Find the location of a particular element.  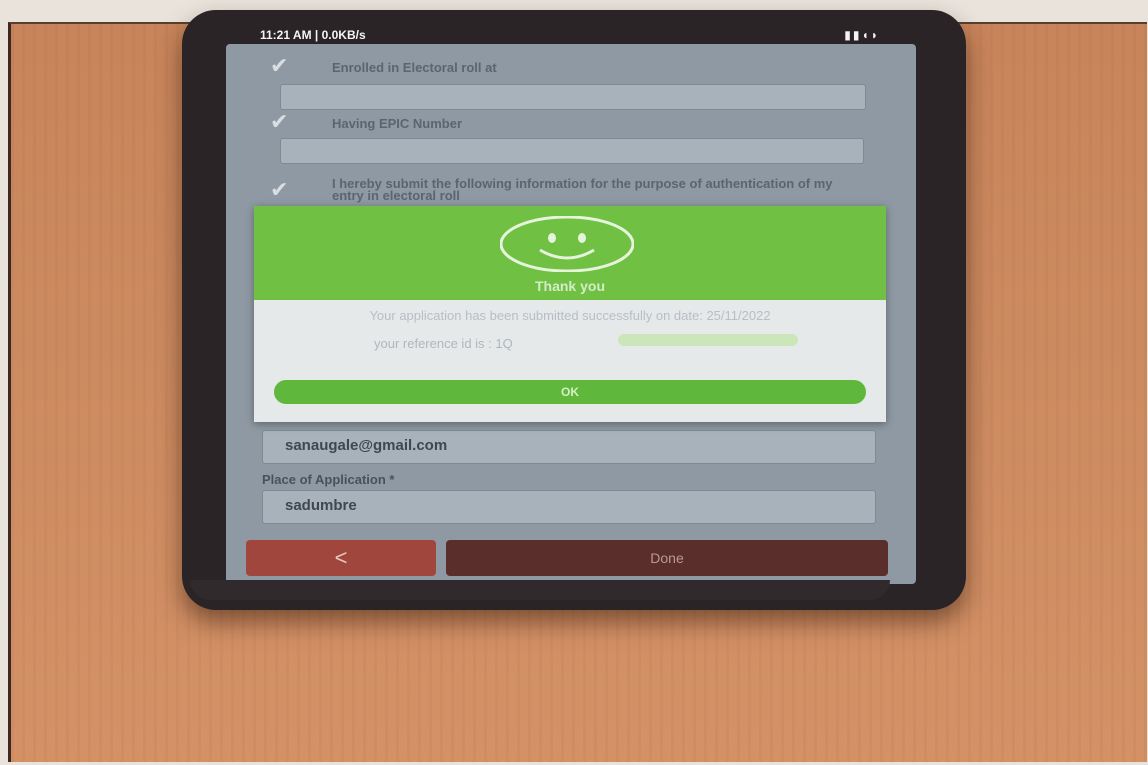

dialog-header: Thank you is located at coordinates (570, 253).